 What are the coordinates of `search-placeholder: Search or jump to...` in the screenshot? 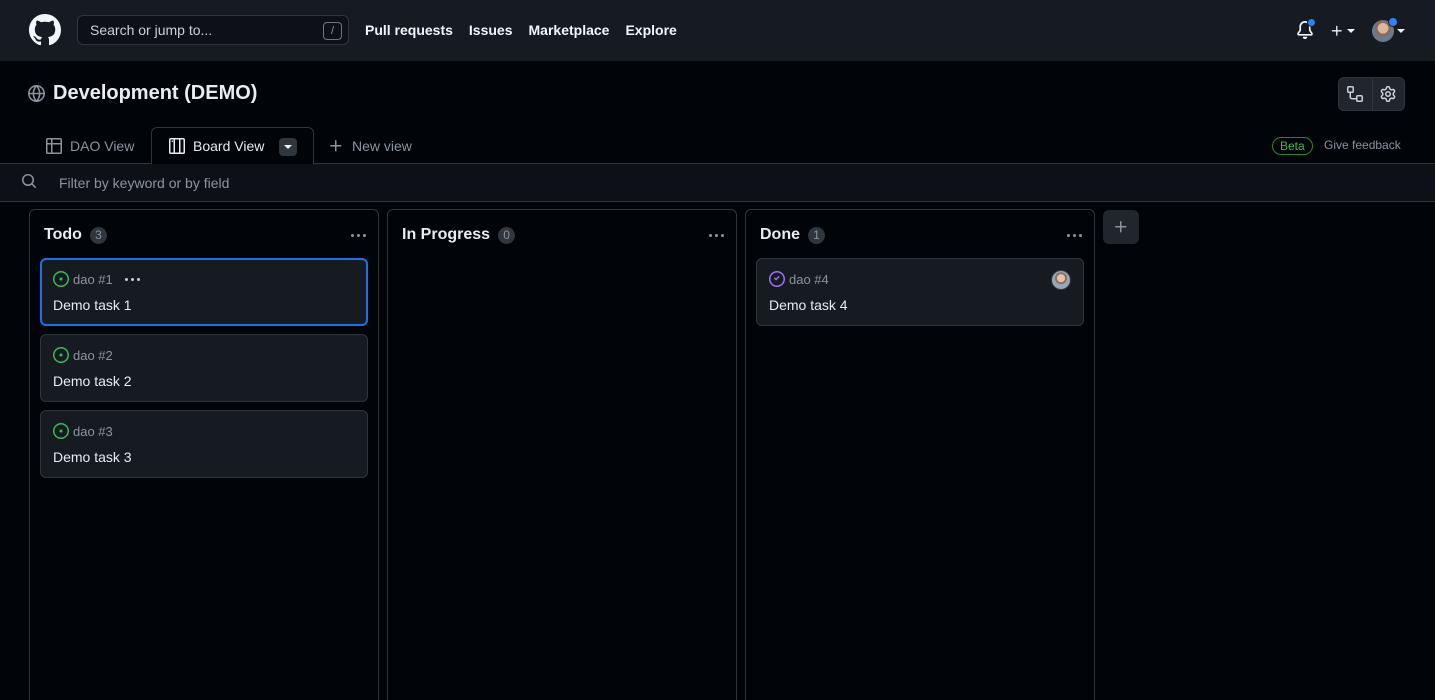 It's located at (151, 30).